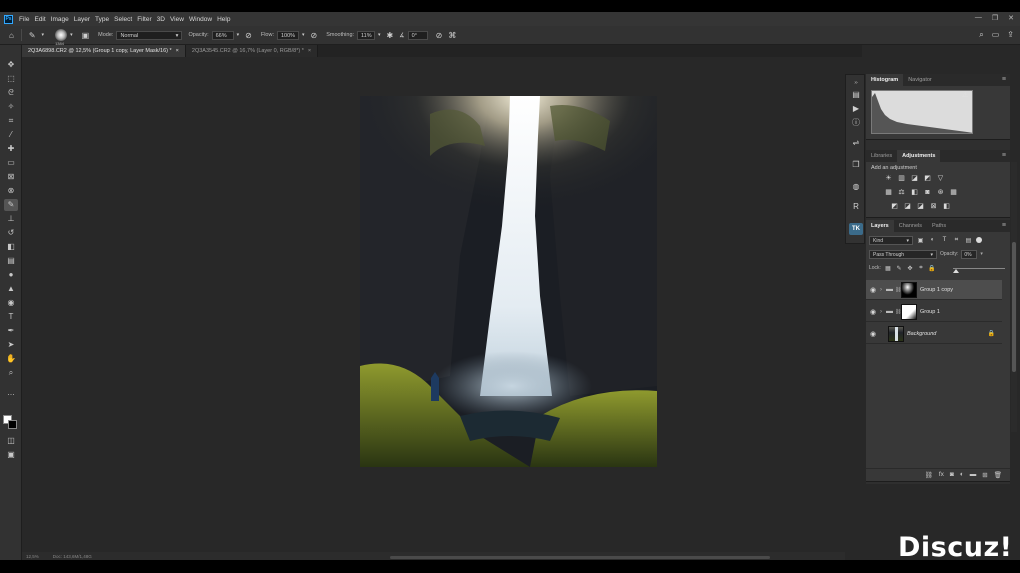  I want to click on collapse-icon: ››, so click(856, 83).